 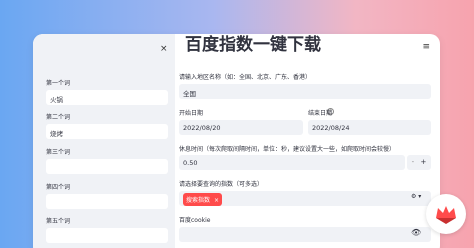 I want to click on rest-minus-button: -, so click(x=413, y=162).